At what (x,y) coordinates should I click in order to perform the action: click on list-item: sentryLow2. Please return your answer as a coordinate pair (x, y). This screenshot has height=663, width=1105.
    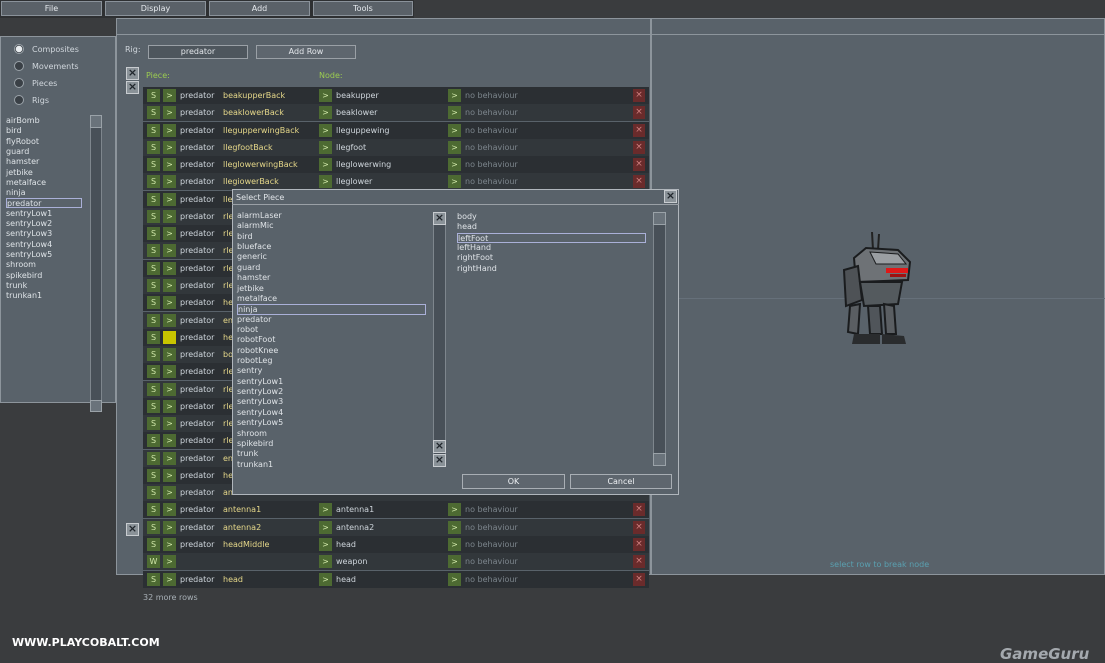
    Looking at the image, I should click on (29, 224).